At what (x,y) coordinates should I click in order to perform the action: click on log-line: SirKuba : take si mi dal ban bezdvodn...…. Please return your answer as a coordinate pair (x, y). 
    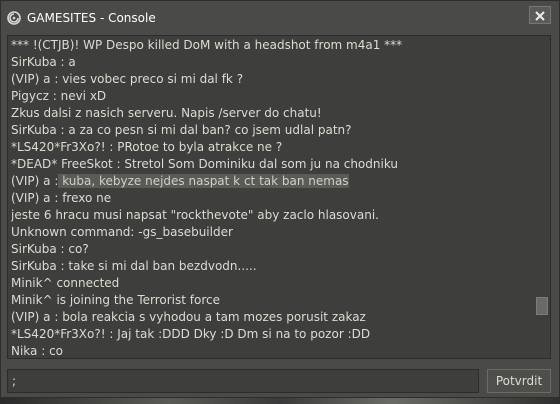
    Looking at the image, I should click on (134, 266).